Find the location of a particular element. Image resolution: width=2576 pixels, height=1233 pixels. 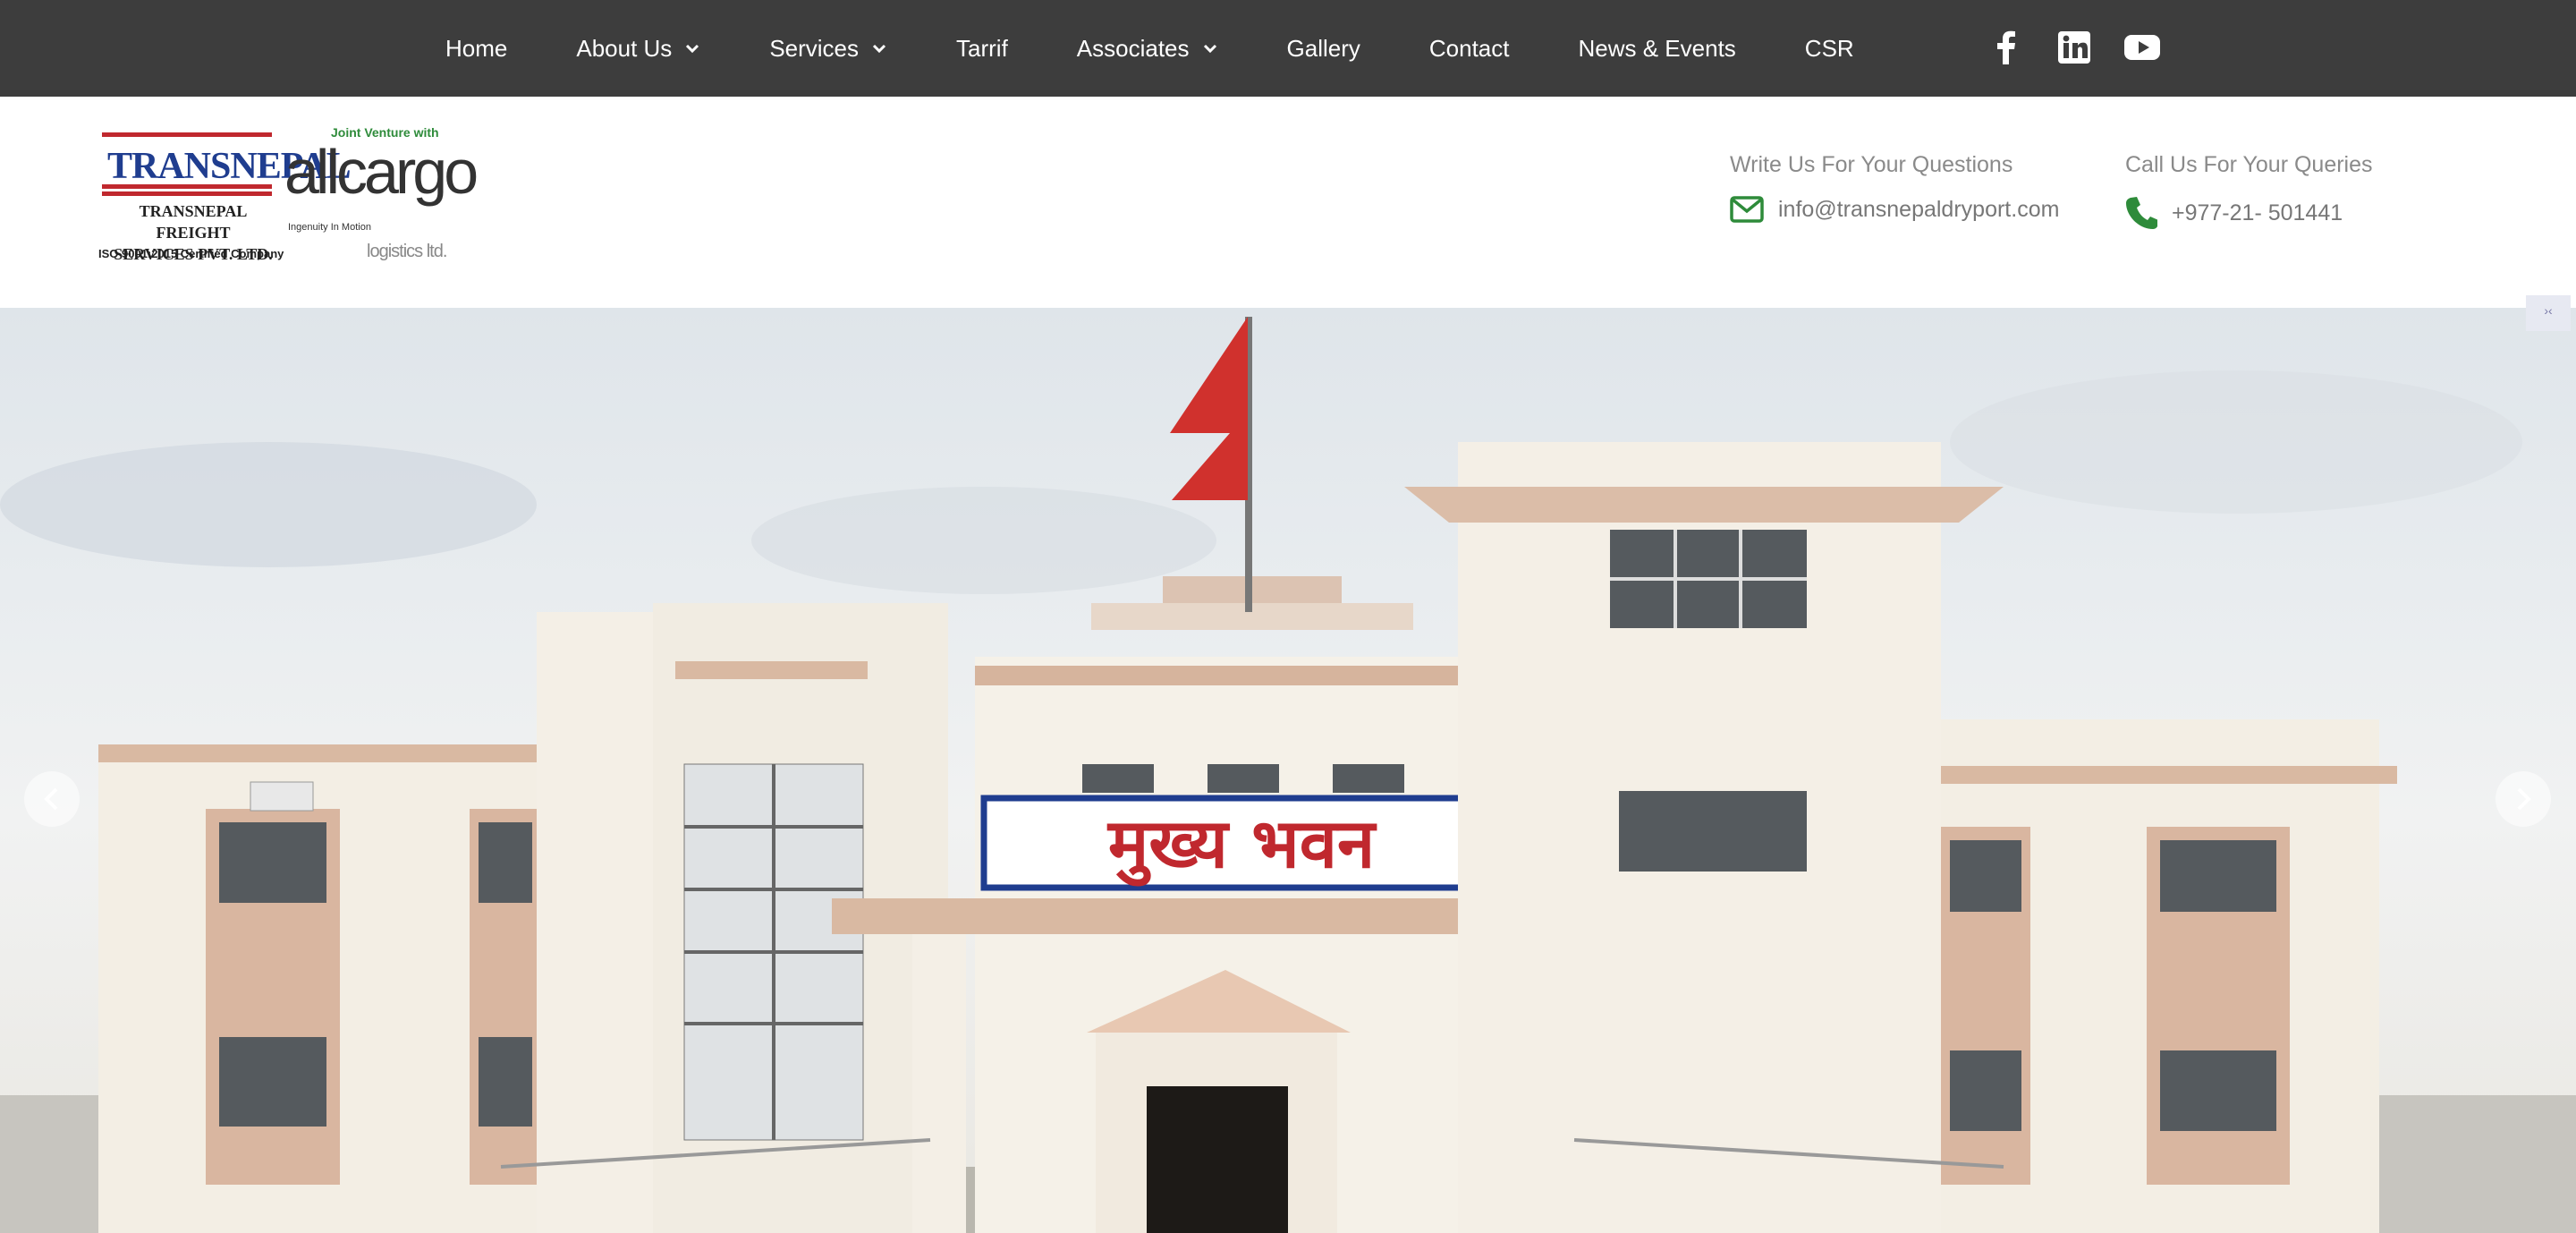

phone-icon is located at coordinates (2141, 213).